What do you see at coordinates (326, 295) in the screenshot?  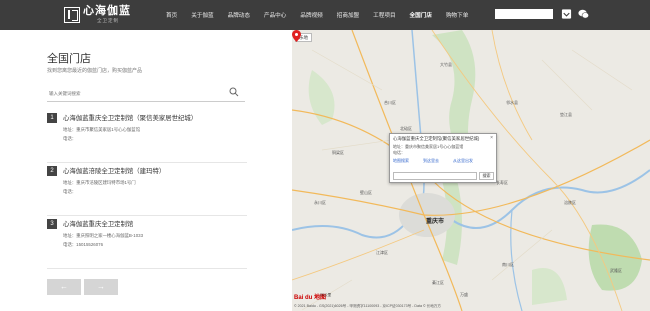 I see `map-scale: 20公里` at bounding box center [326, 295].